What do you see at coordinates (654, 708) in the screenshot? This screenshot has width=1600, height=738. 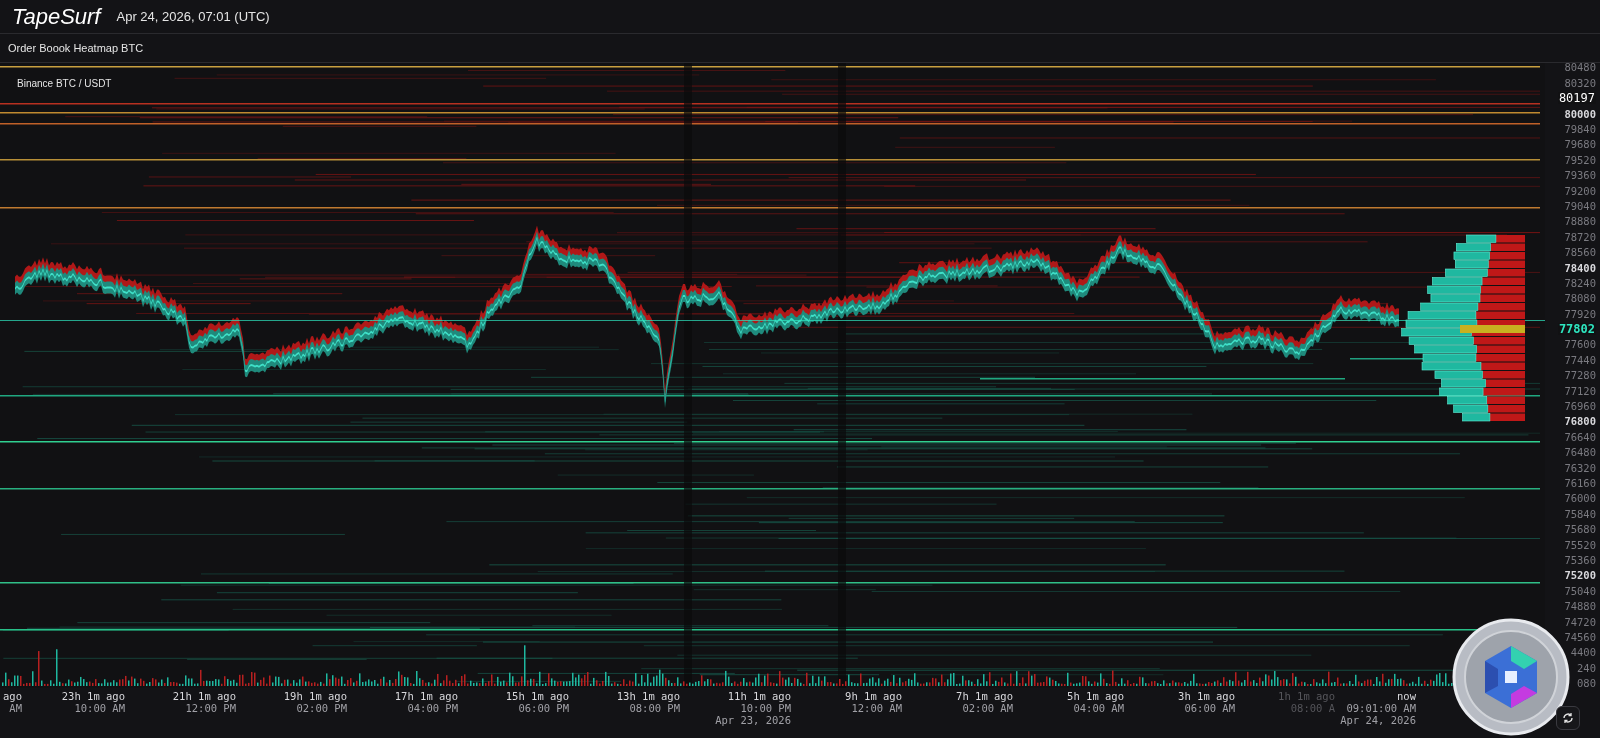 I see `time-label: 08:00 PM` at bounding box center [654, 708].